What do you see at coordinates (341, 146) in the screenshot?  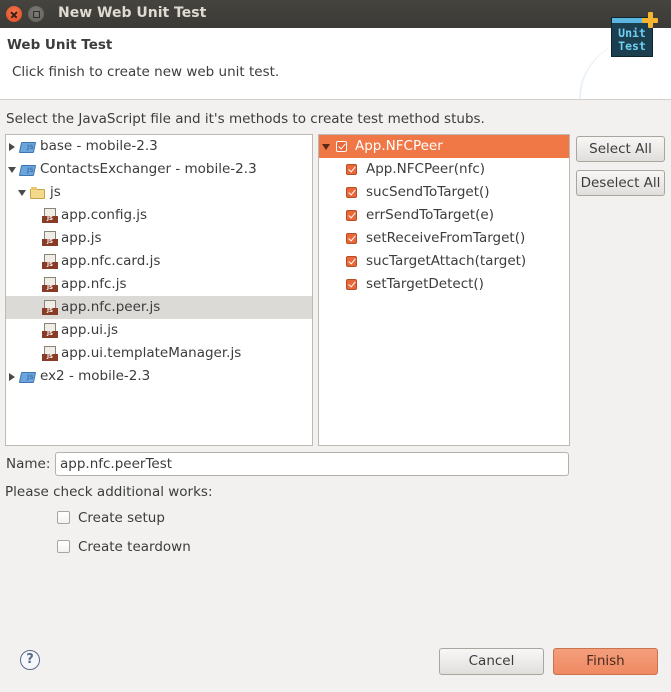 I see `class-checkbox` at bounding box center [341, 146].